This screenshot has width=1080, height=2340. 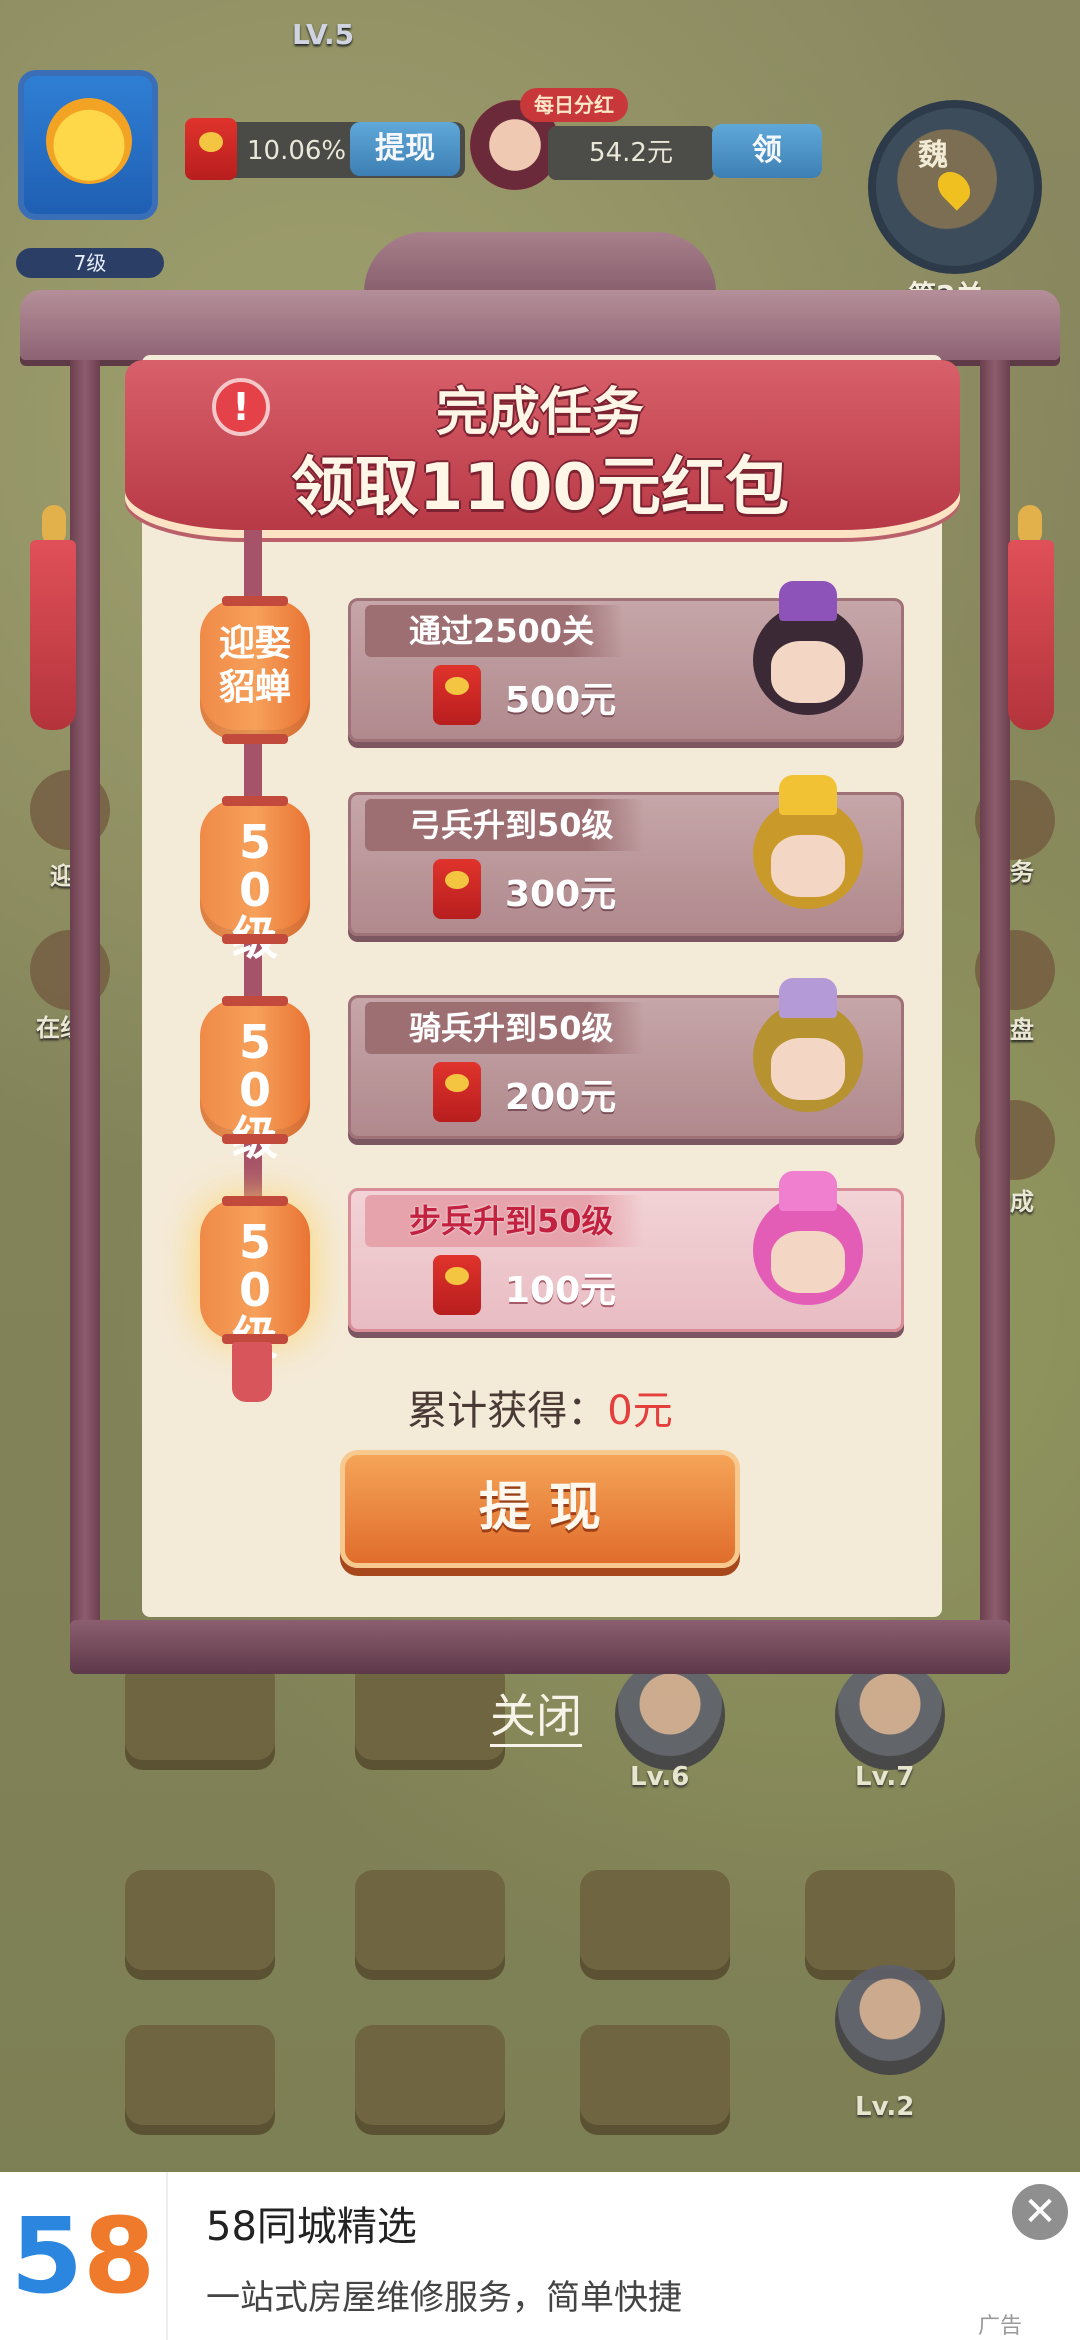 I want to click on task-lantern: 迎娶貂蝉, so click(x=255, y=670).